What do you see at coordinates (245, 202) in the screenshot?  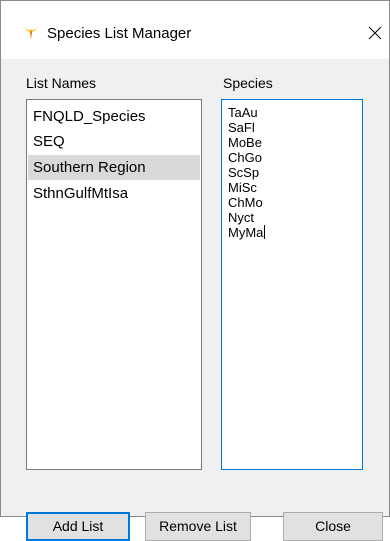 I see `species-line: ChMo` at bounding box center [245, 202].